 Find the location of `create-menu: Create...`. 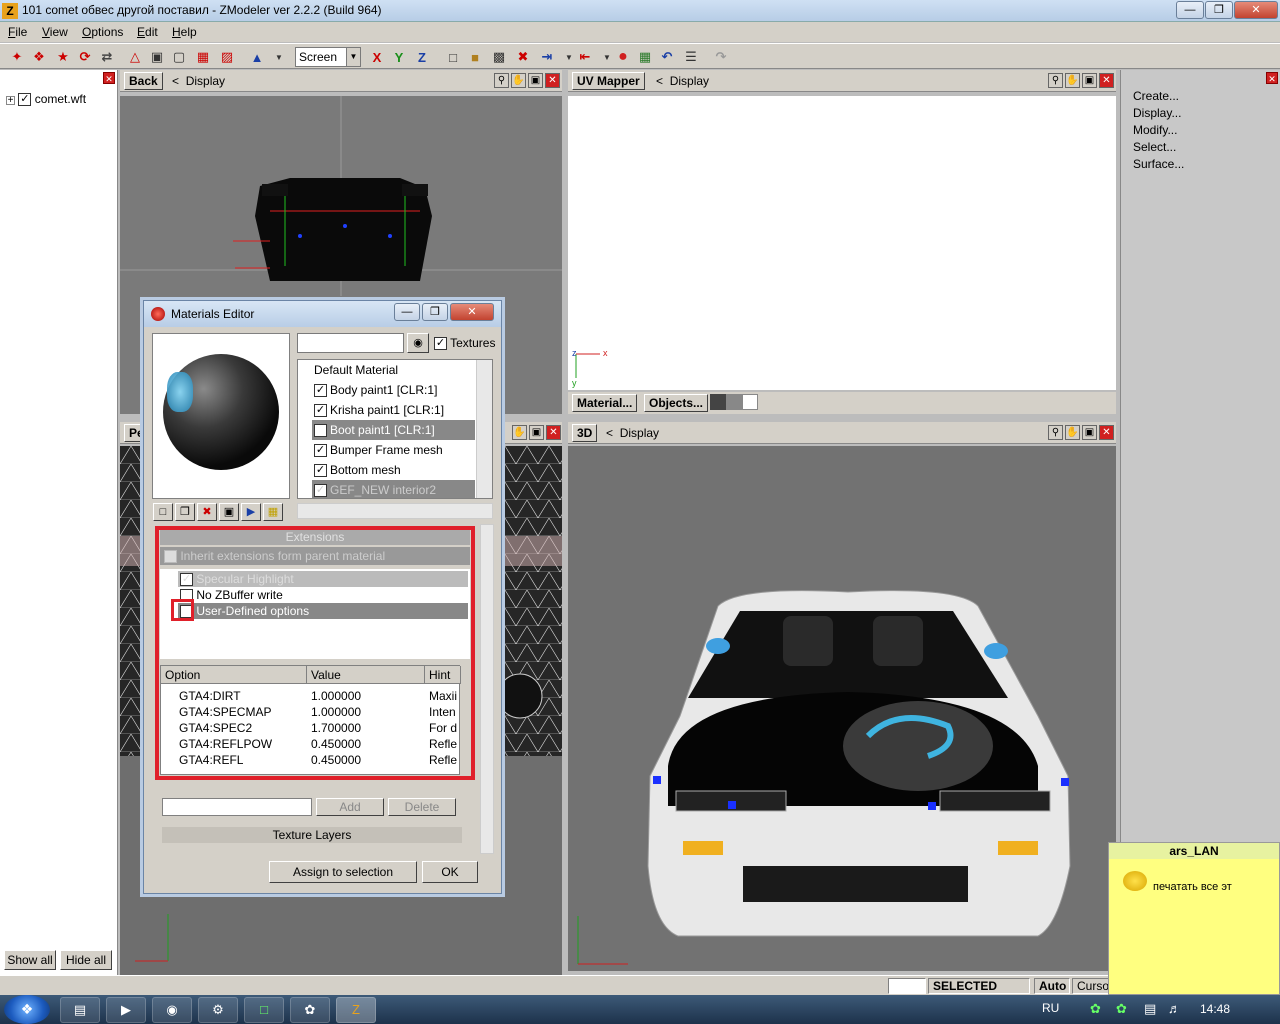

create-menu: Create... is located at coordinates (1156, 96).